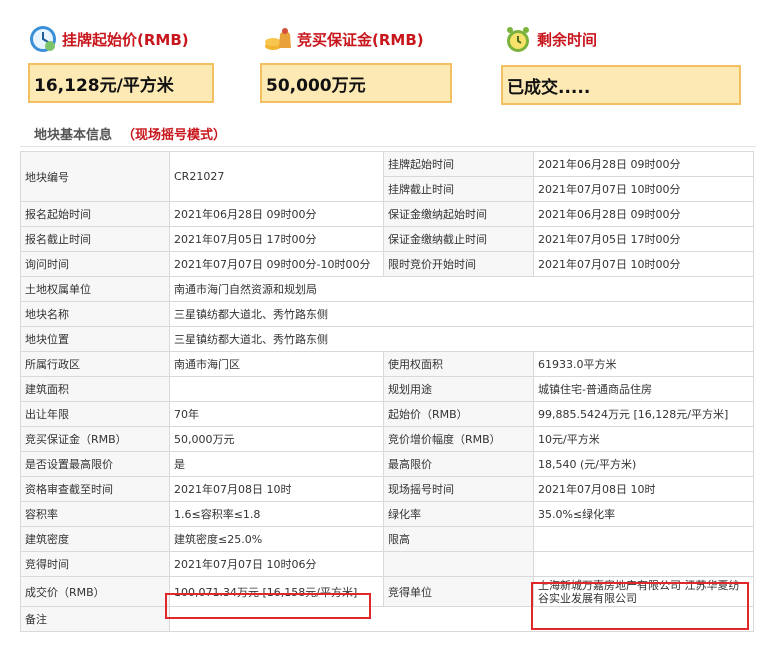  I want to click on clock-money-icon, so click(43, 39).